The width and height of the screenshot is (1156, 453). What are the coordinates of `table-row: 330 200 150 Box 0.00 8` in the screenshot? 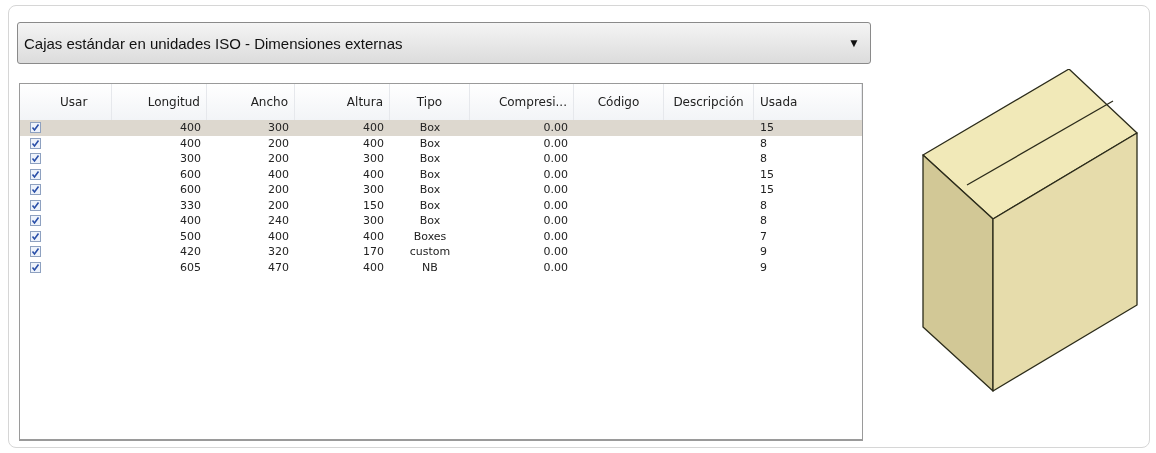 It's located at (441, 205).